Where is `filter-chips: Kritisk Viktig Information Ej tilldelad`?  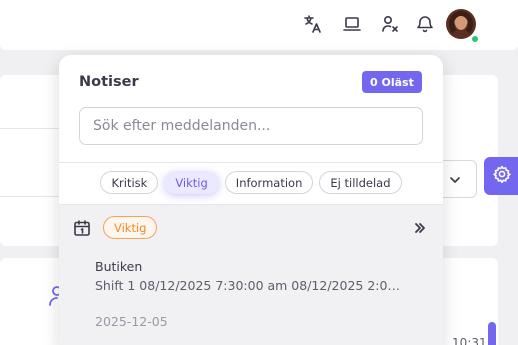 filter-chips: Kritisk Viktig Information Ej tilldelad is located at coordinates (251, 183).